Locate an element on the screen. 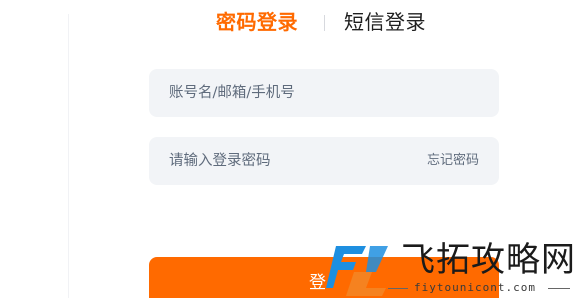  watermark-url: fiytounicont.com is located at coordinates (475, 287).